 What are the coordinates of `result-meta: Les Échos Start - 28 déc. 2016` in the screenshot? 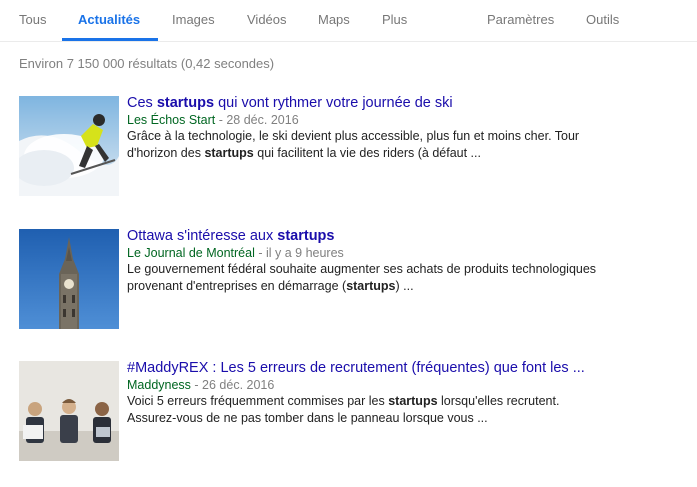 It's located at (407, 120).